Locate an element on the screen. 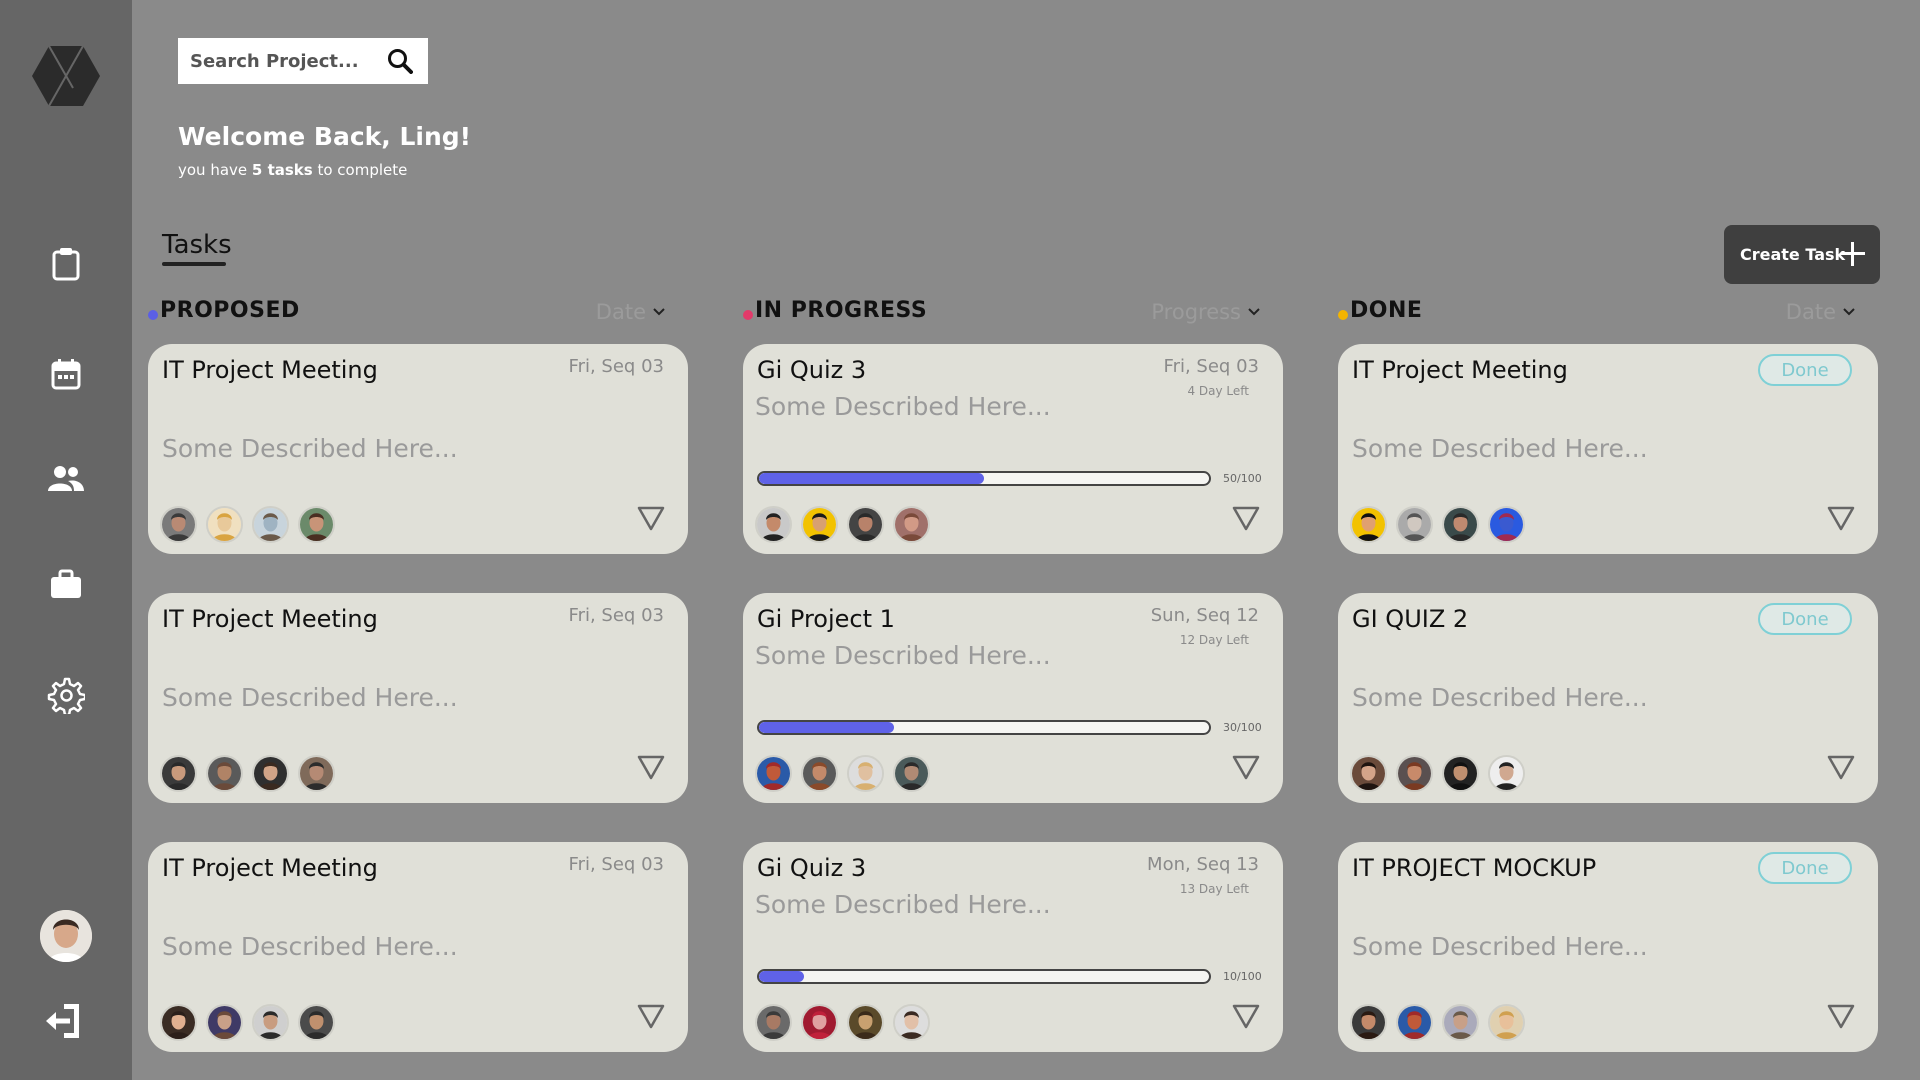 The height and width of the screenshot is (1080, 1920). create-task-button: Create Task is located at coordinates (1802, 254).